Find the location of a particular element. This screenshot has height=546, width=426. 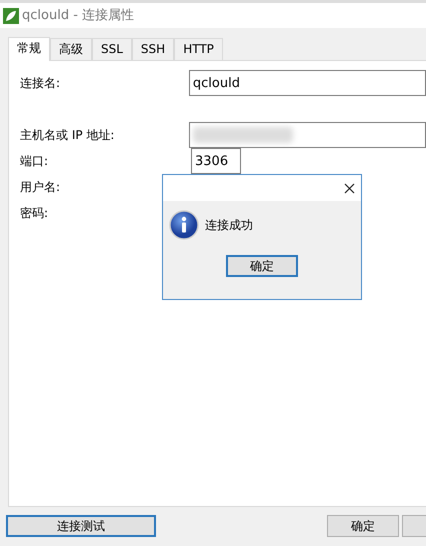

window-title: qclould - 连接属性 is located at coordinates (78, 15).